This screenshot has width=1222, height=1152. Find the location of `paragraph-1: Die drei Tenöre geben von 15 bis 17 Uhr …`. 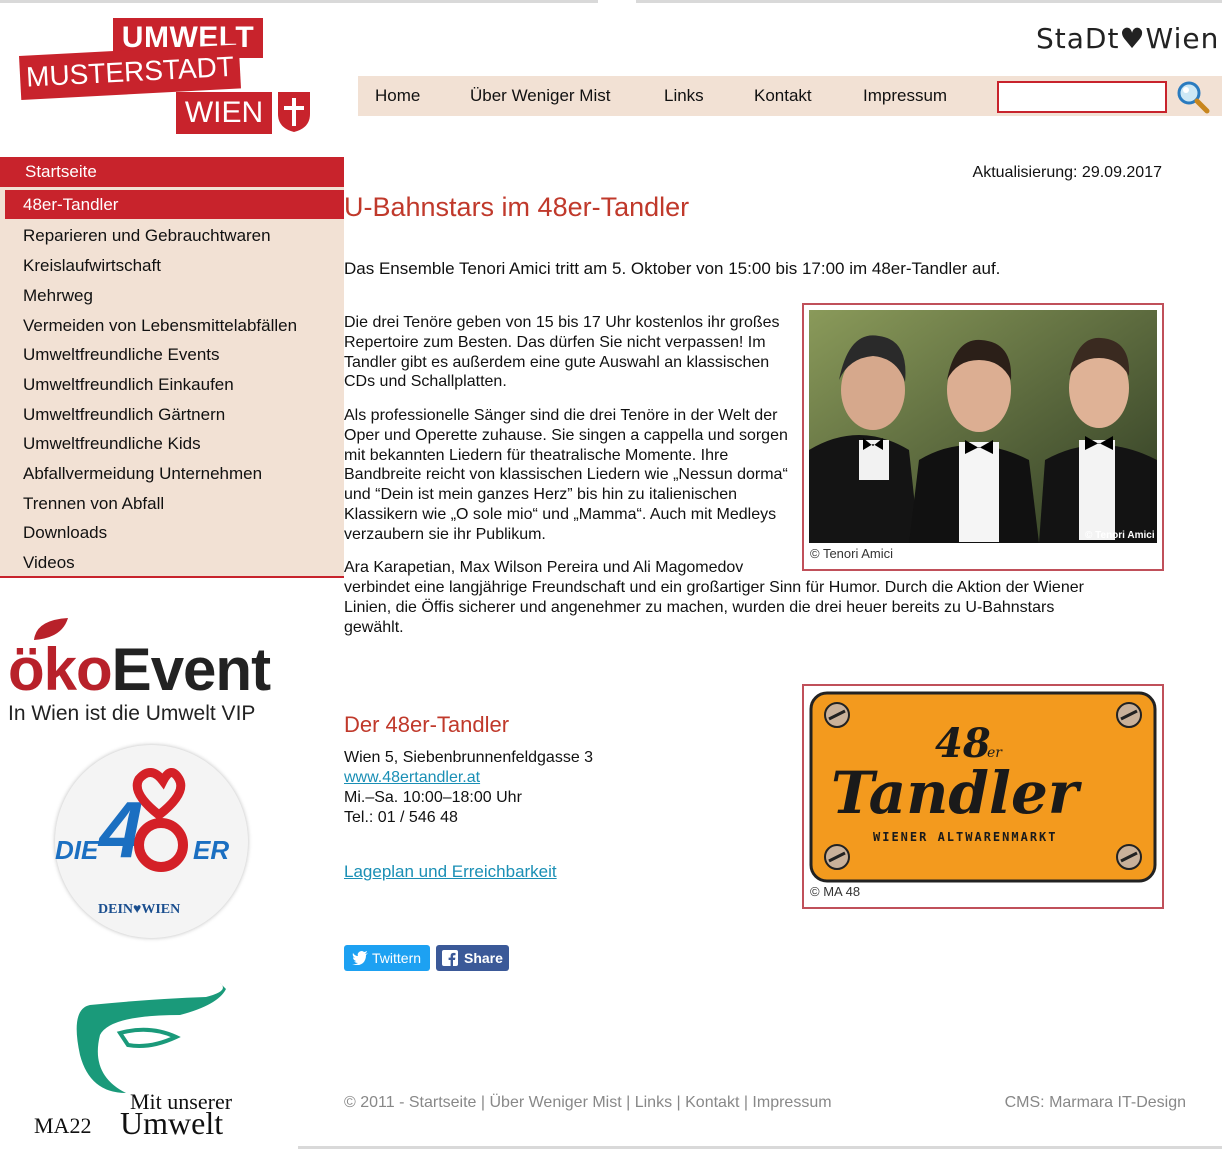

paragraph-1: Die drei Tenöre geben von 15 bis 17 Uhr … is located at coordinates (562, 352).